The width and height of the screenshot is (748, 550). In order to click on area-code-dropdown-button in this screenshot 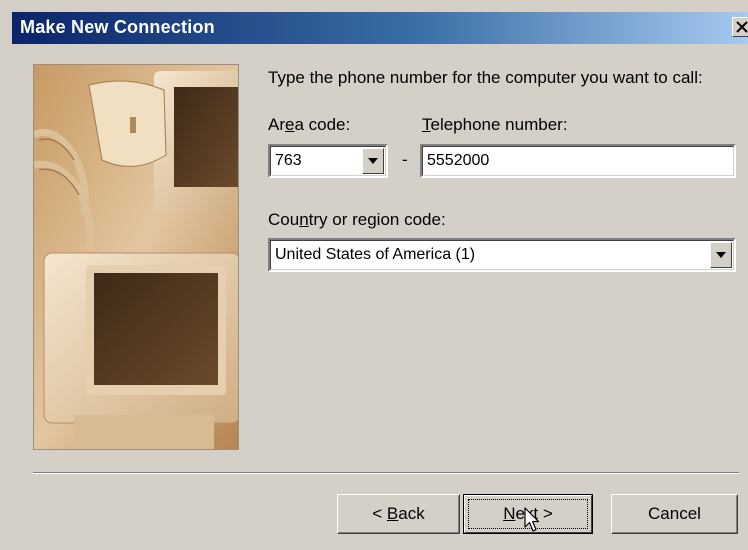, I will do `click(373, 161)`.